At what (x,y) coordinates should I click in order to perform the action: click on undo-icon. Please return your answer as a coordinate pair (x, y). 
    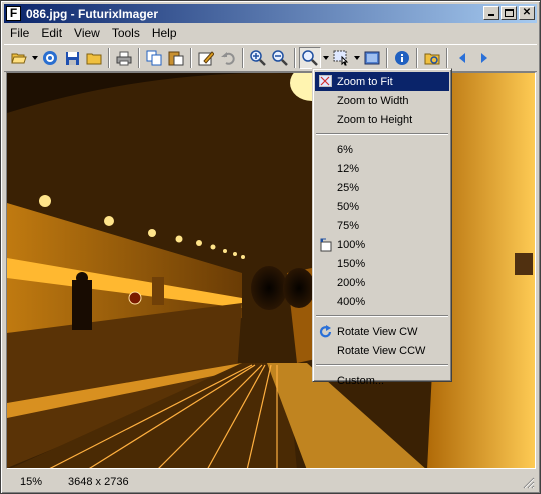
    Looking at the image, I should click on (228, 58).